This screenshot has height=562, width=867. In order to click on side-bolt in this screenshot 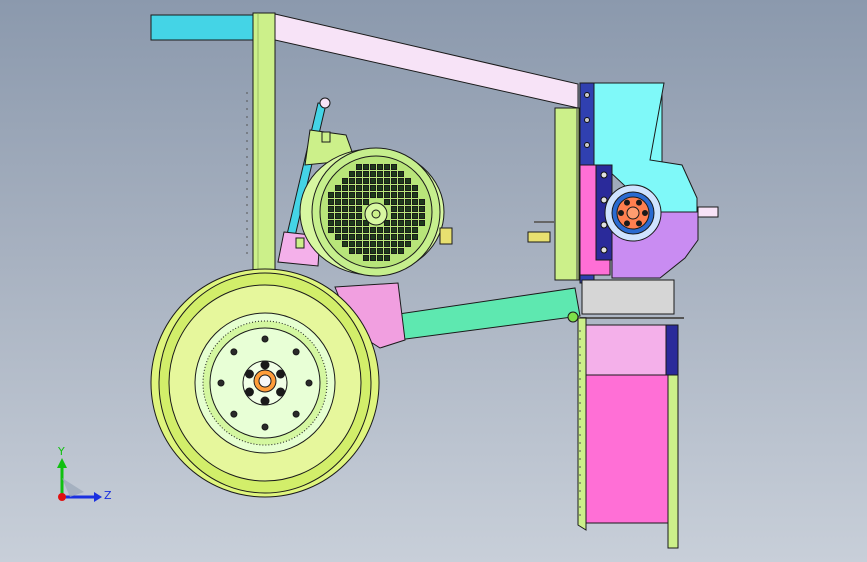, I will do `click(708, 212)`.